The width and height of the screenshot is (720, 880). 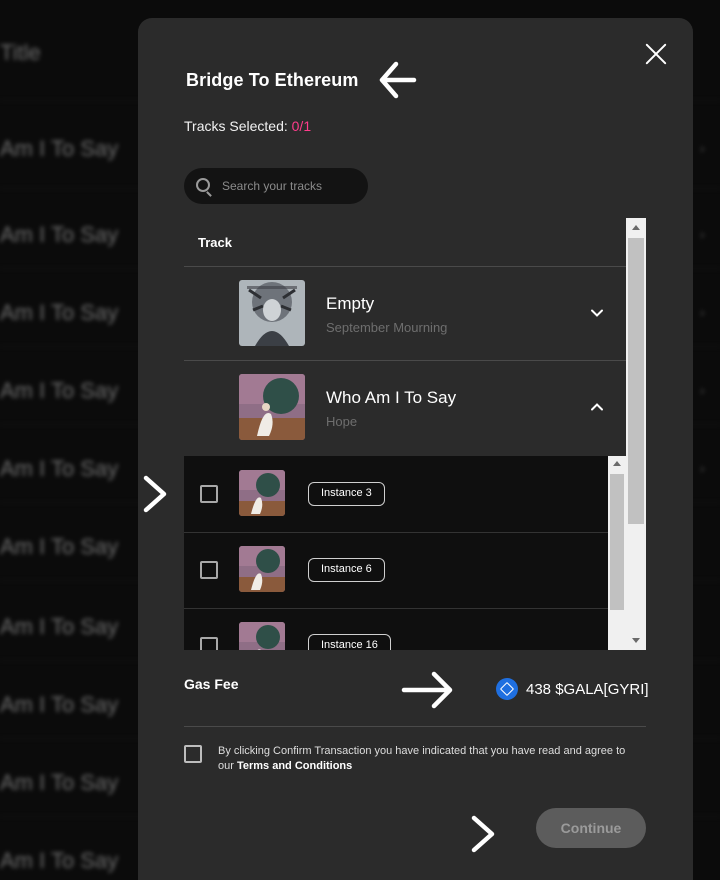 What do you see at coordinates (350, 303) in the screenshot?
I see `track-name: Empty` at bounding box center [350, 303].